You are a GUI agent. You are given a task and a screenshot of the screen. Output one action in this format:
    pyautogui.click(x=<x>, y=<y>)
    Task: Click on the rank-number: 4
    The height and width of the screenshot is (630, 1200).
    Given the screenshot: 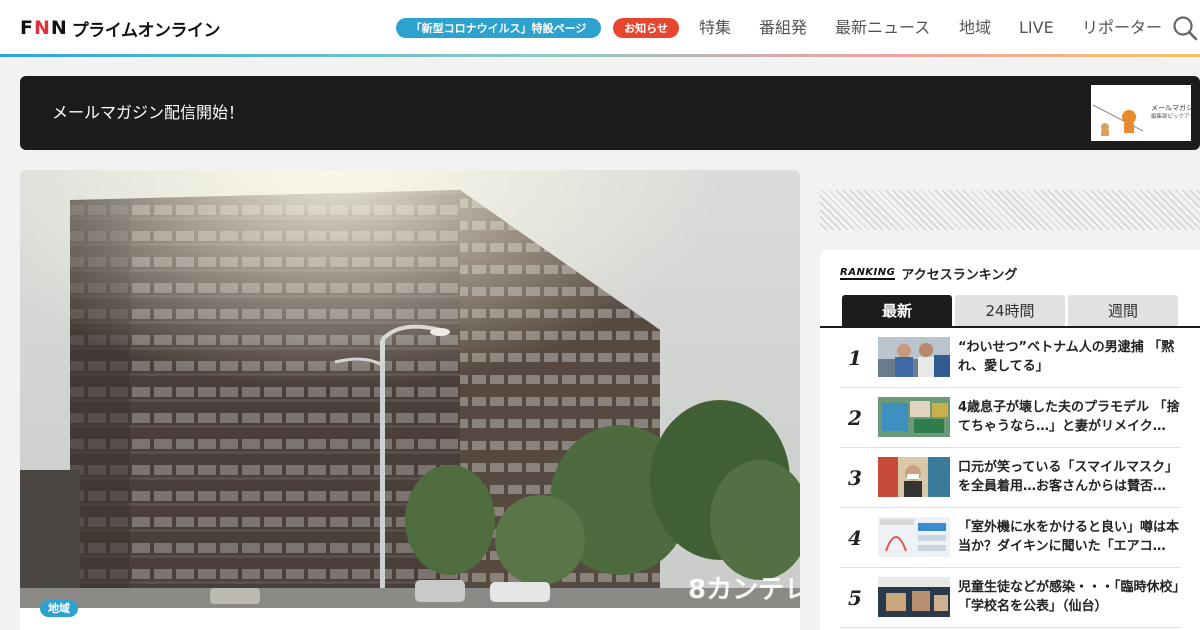 What is the action you would take?
    pyautogui.click(x=855, y=538)
    